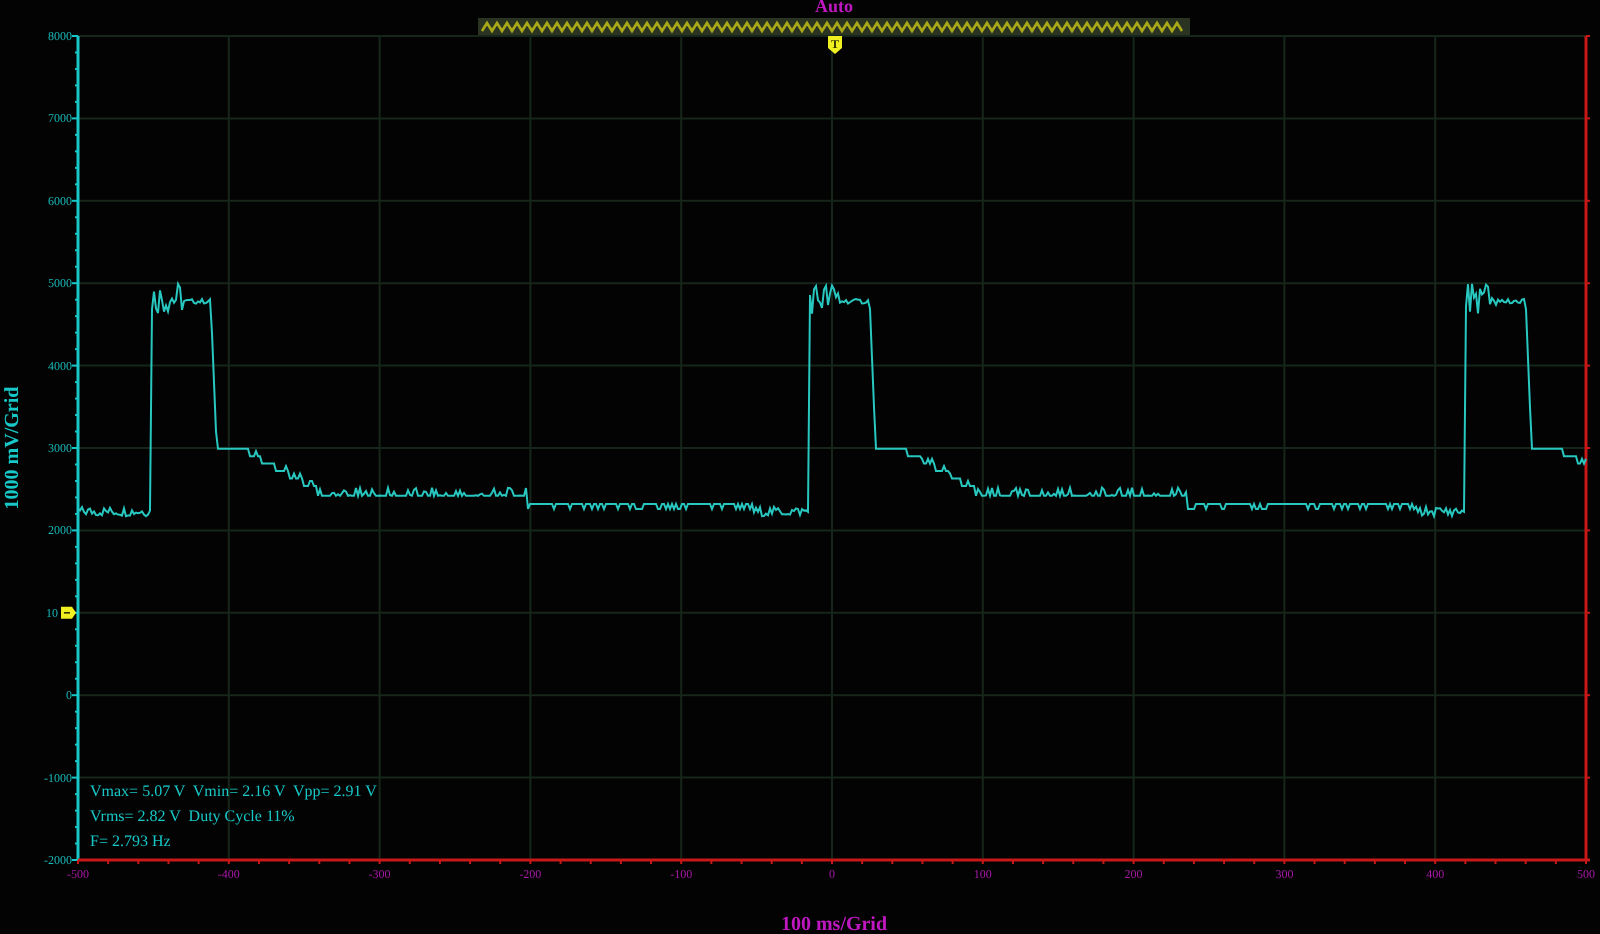 The image size is (1600, 934). I want to click on y-axis-title: 1000 mV/Grid, so click(13, 448).